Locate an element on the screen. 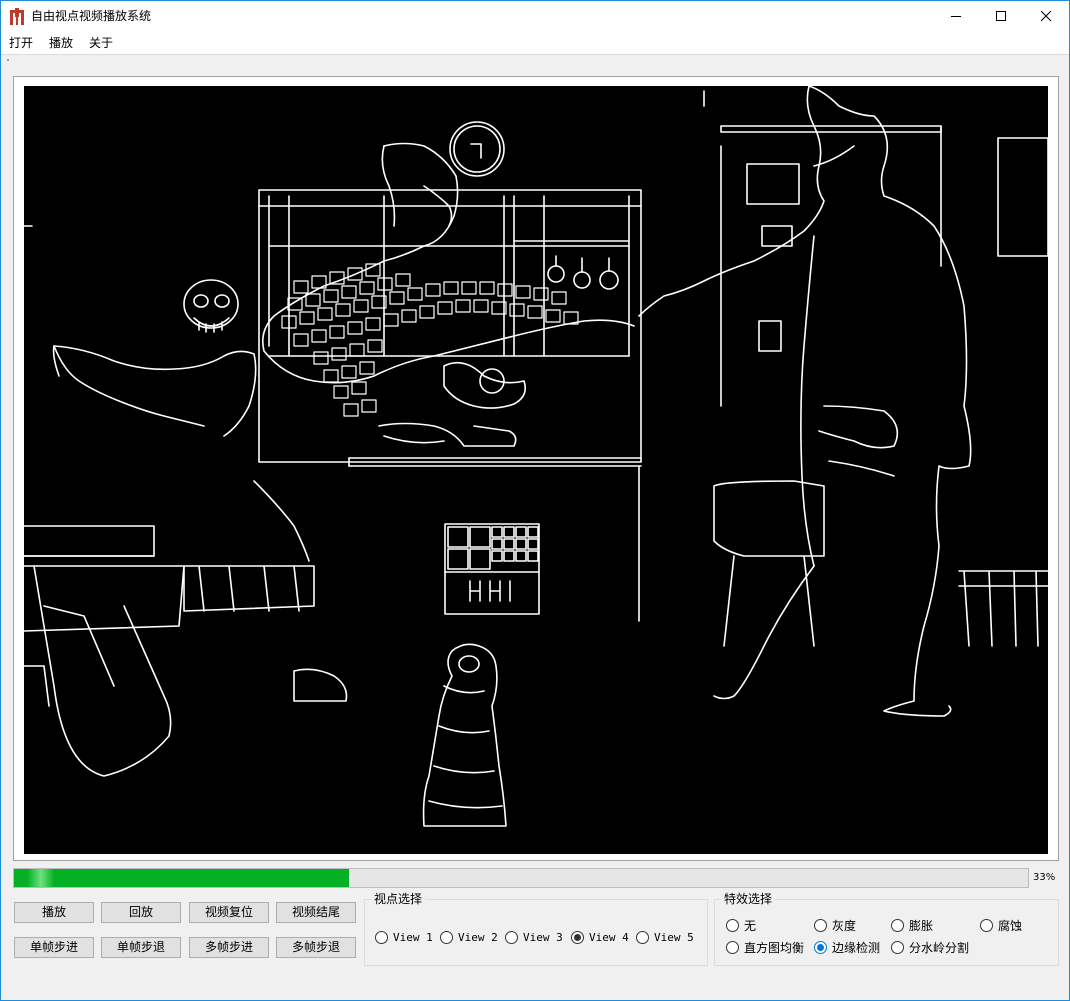 This screenshot has height=1001, width=1070. effect-edge-detect-radio: 边缘检测 is located at coordinates (847, 947).